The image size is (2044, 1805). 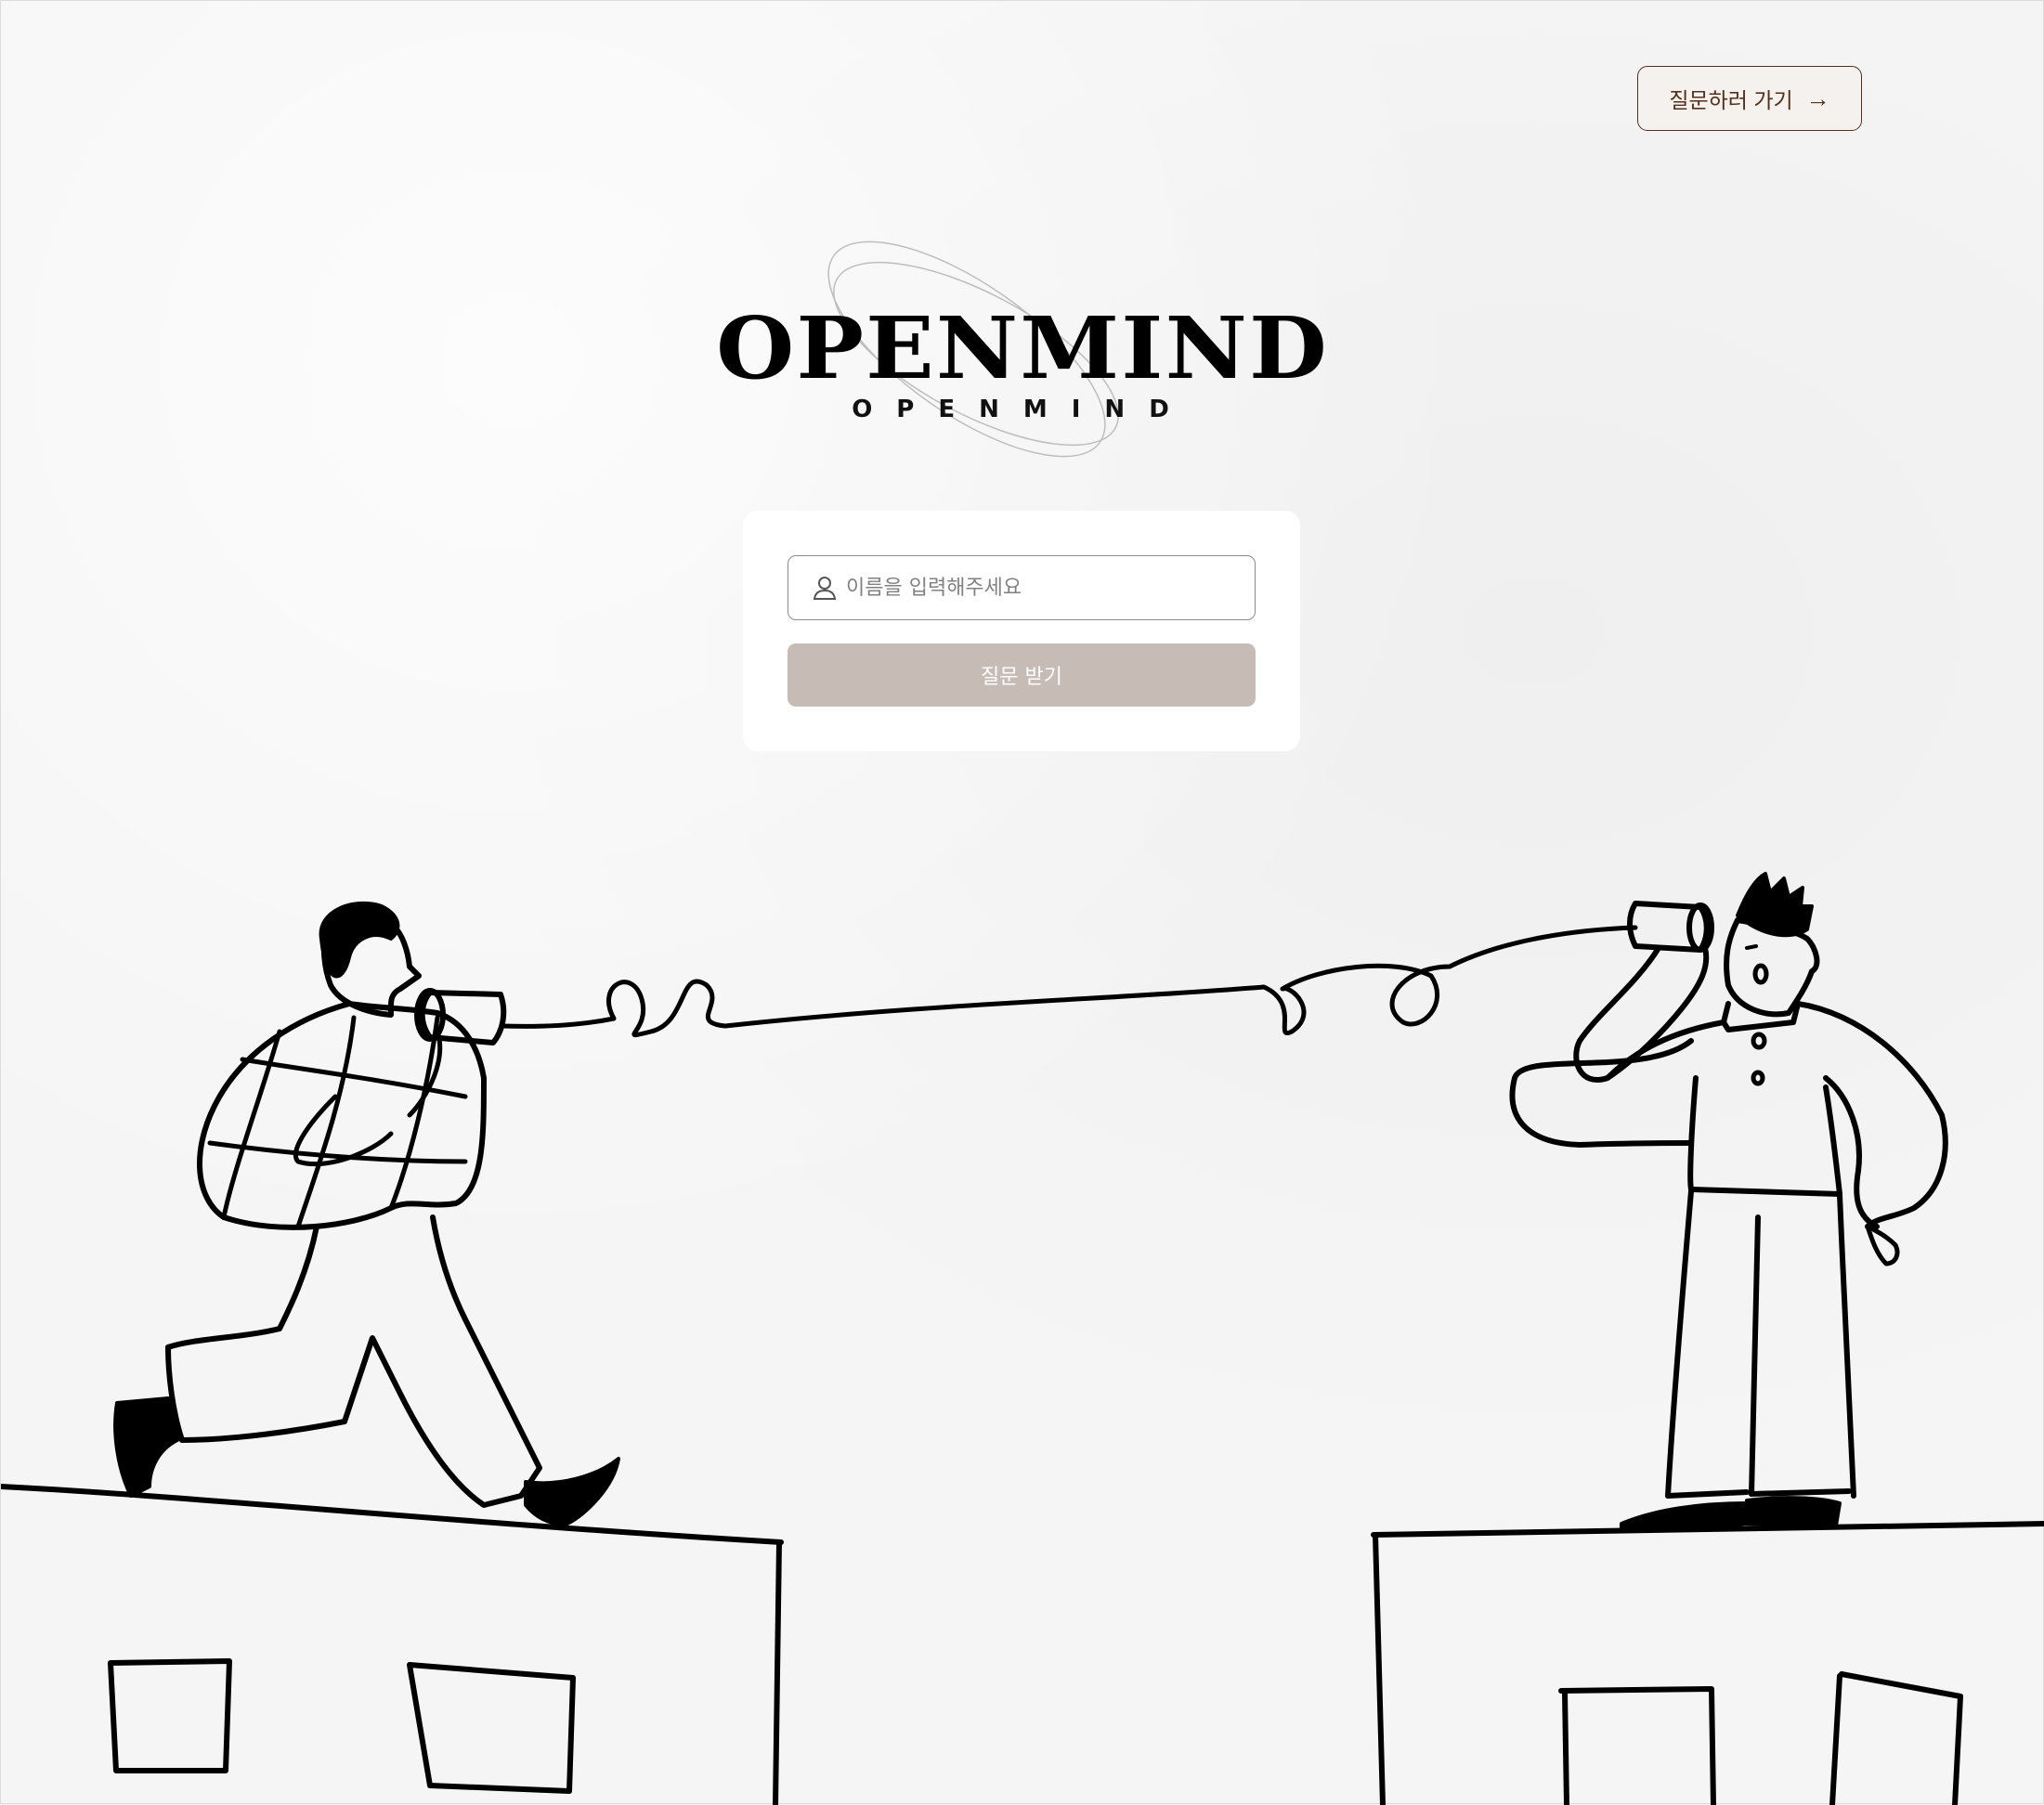 I want to click on openmind-logo: OPENMIND OPENMIND, so click(x=1023, y=354).